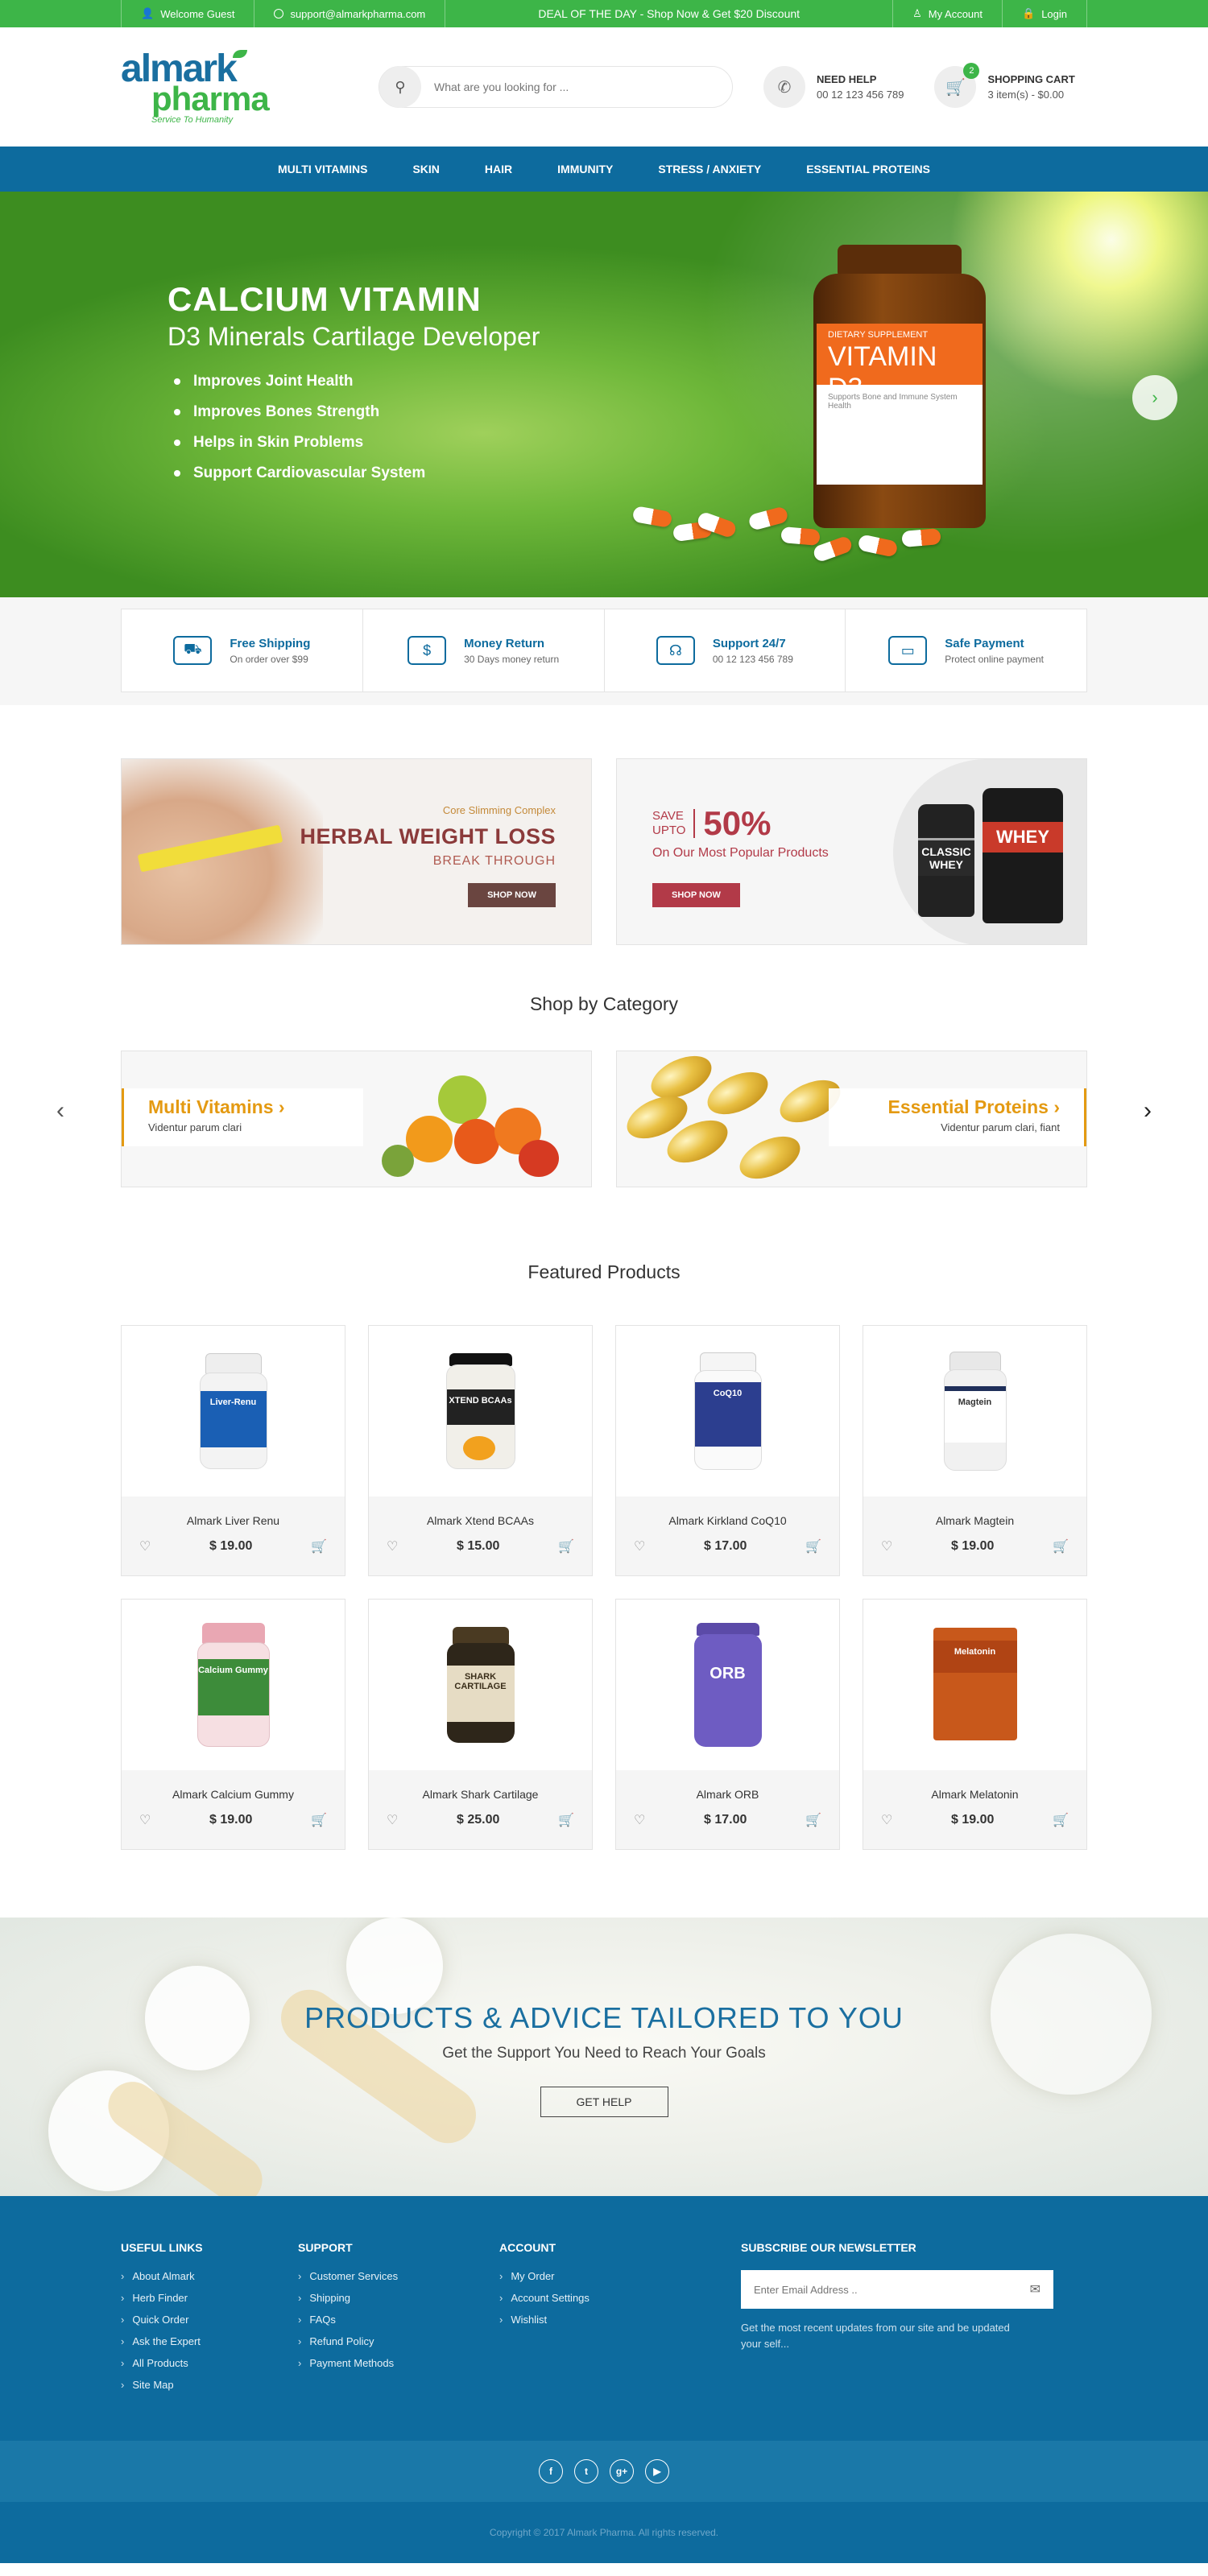 The width and height of the screenshot is (1208, 2576). What do you see at coordinates (727, 1520) in the screenshot?
I see `product-name: Almark Kirkland CoQ10` at bounding box center [727, 1520].